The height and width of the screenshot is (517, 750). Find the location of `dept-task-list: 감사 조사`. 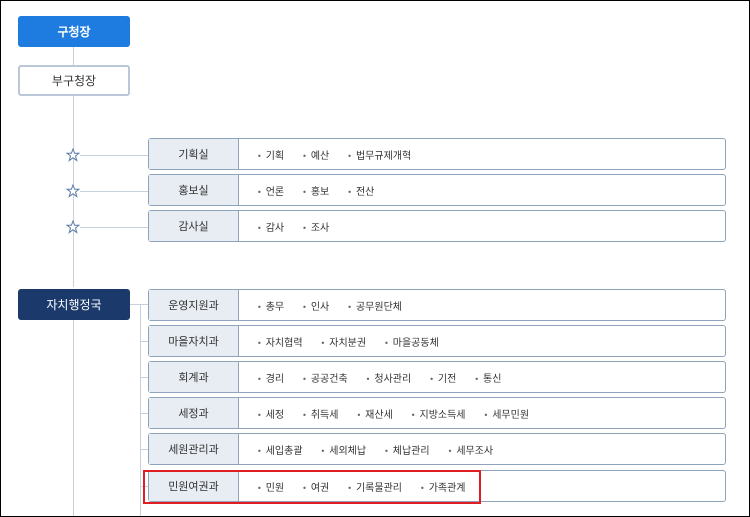

dept-task-list: 감사 조사 is located at coordinates (284, 226).